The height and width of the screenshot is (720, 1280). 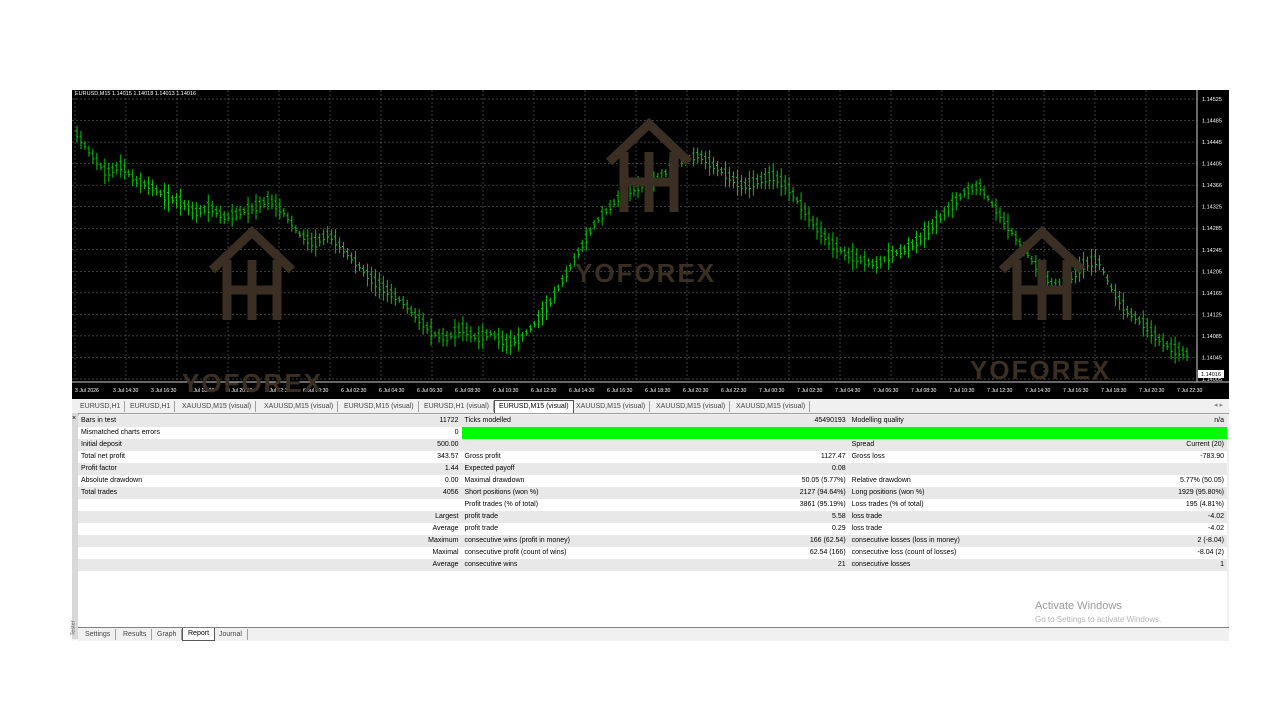 I want to click on report-value: 2127 (94.64%), so click(x=821, y=493).